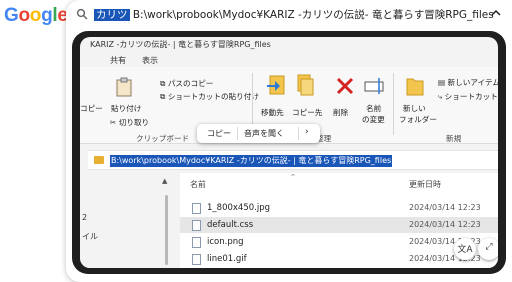 The width and height of the screenshot is (512, 282). What do you see at coordinates (373, 119) in the screenshot?
I see `rename-button-line2: の変更` at bounding box center [373, 119].